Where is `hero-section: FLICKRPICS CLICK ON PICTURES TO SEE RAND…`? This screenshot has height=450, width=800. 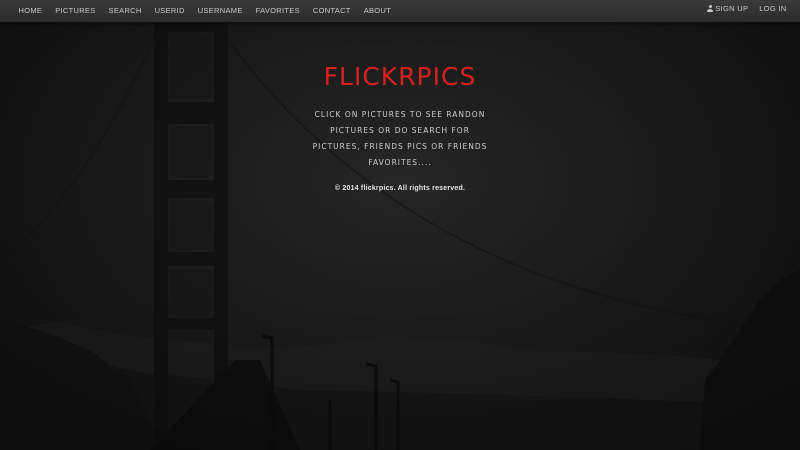
hero-section: FLICKRPICS CLICK ON PICTURES TO SEE RAND… is located at coordinates (400, 126).